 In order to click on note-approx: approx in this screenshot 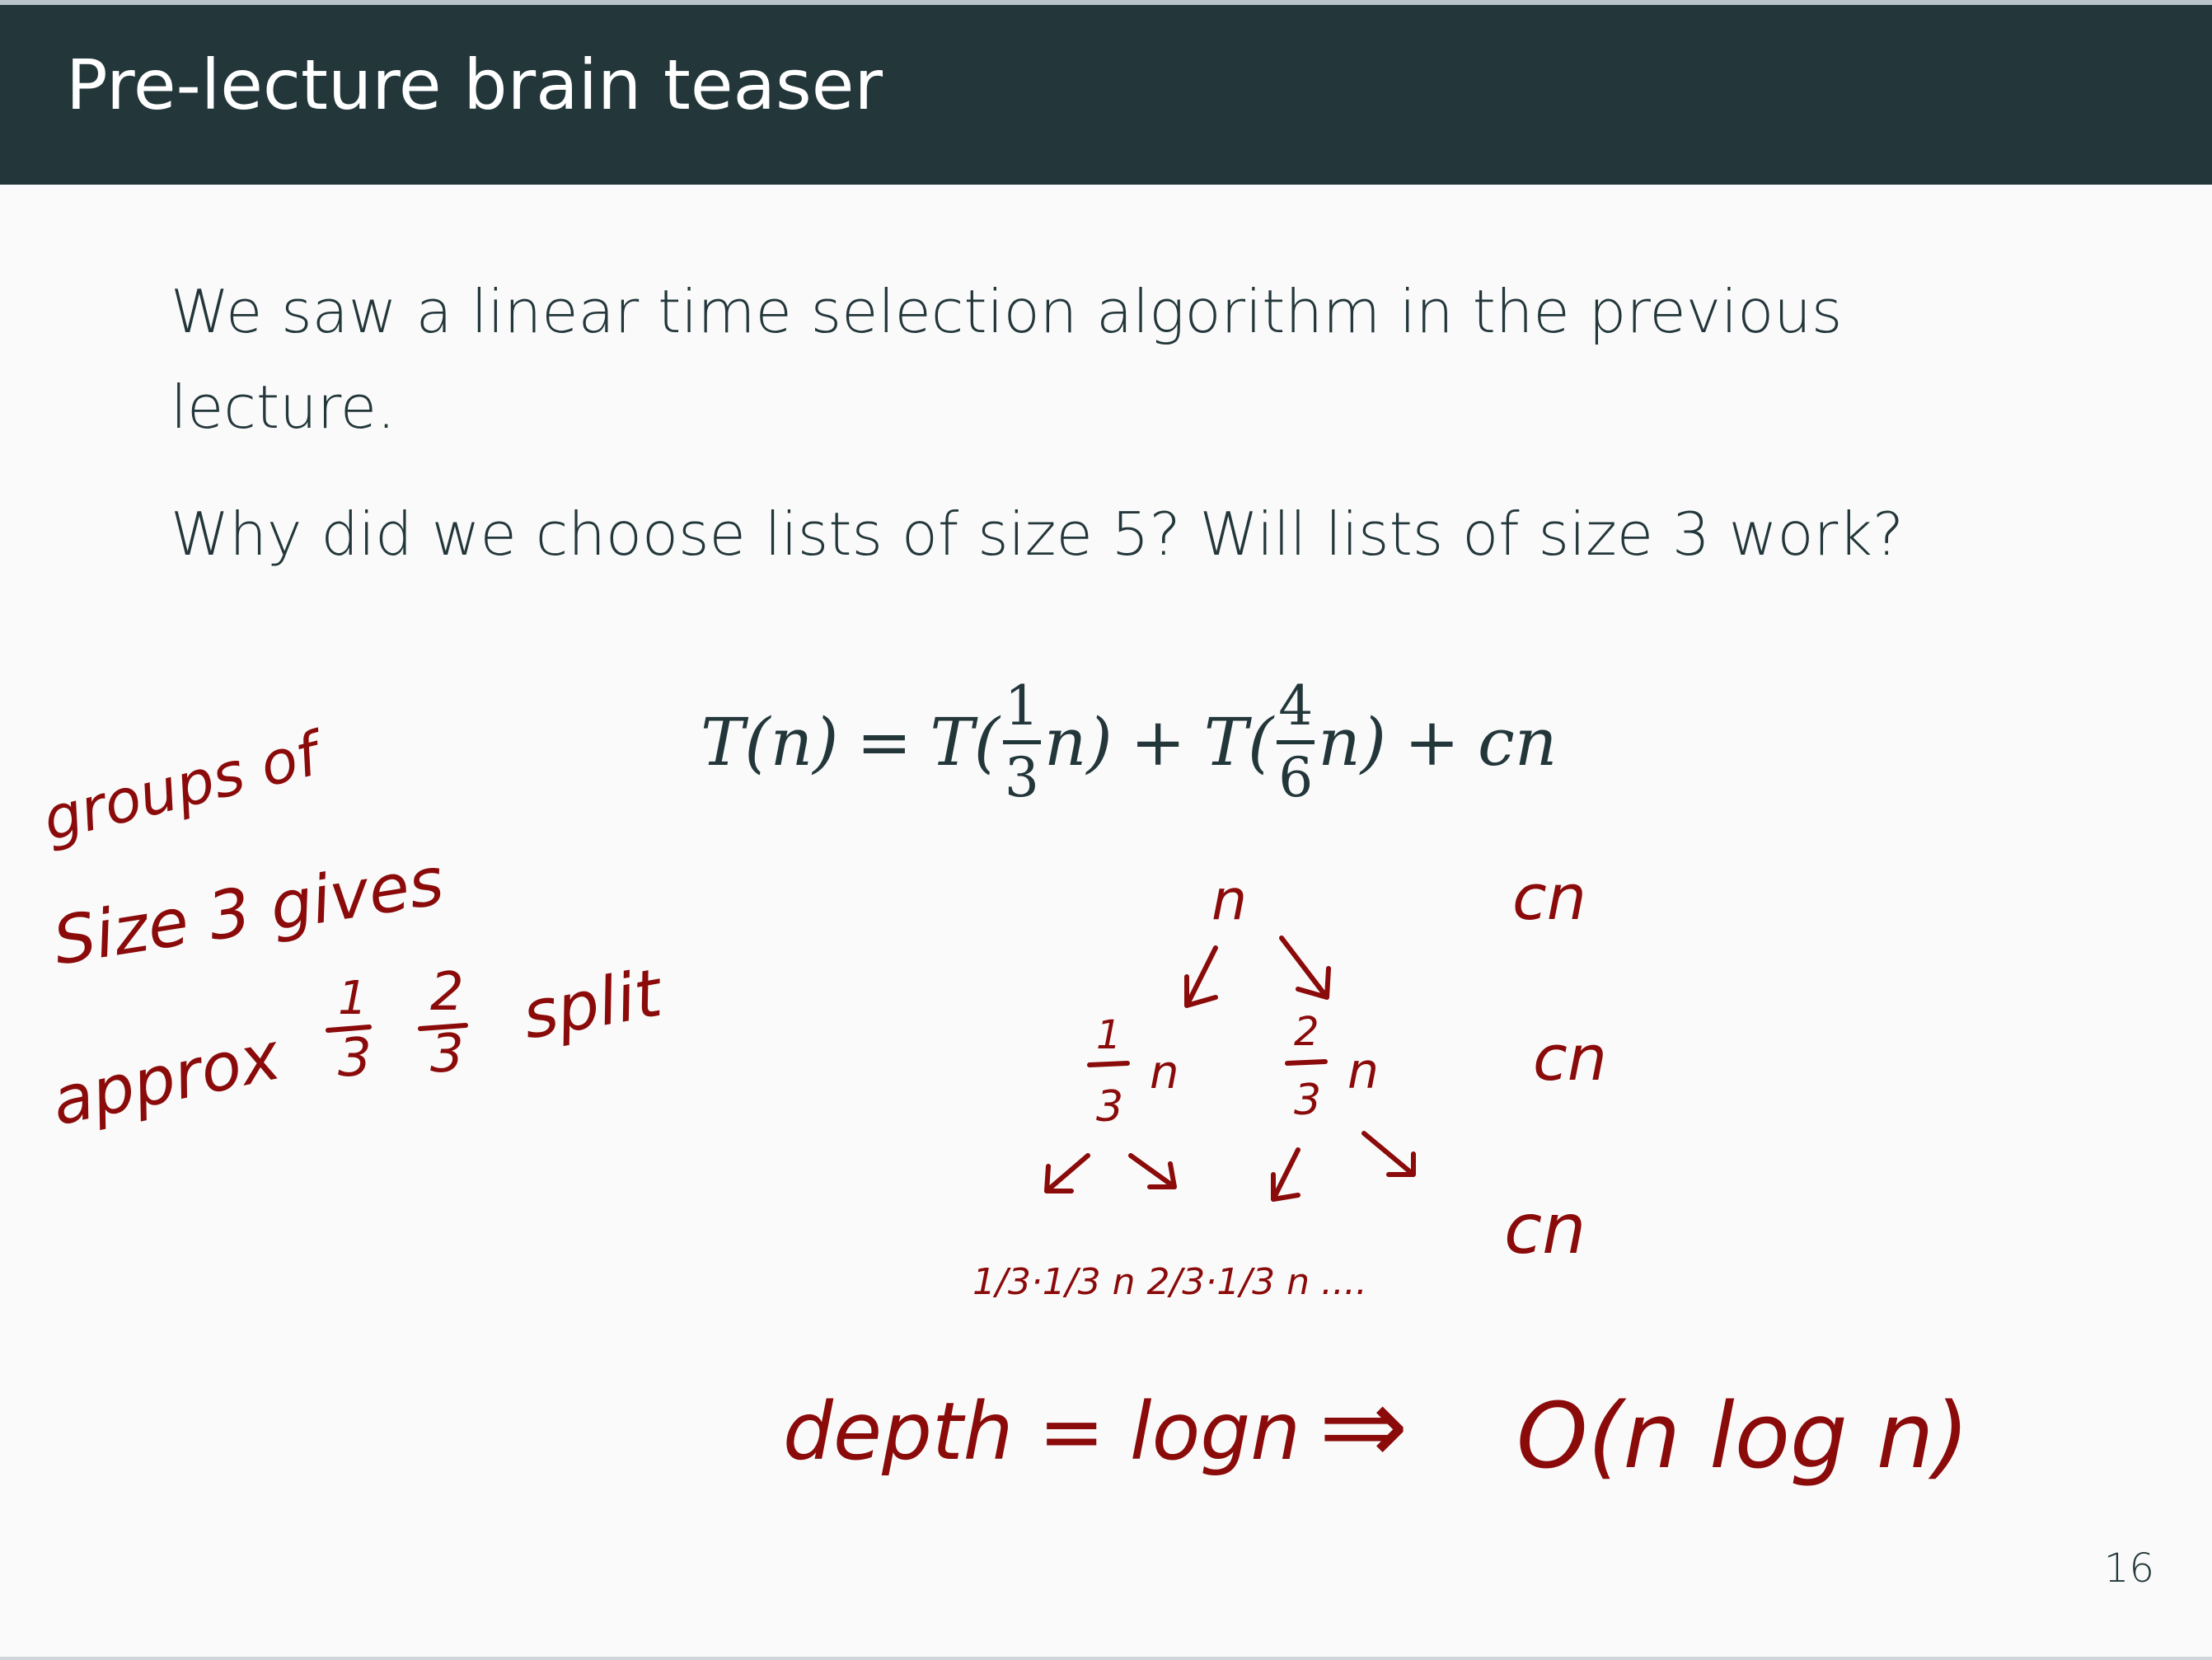, I will do `click(167, 1078)`.